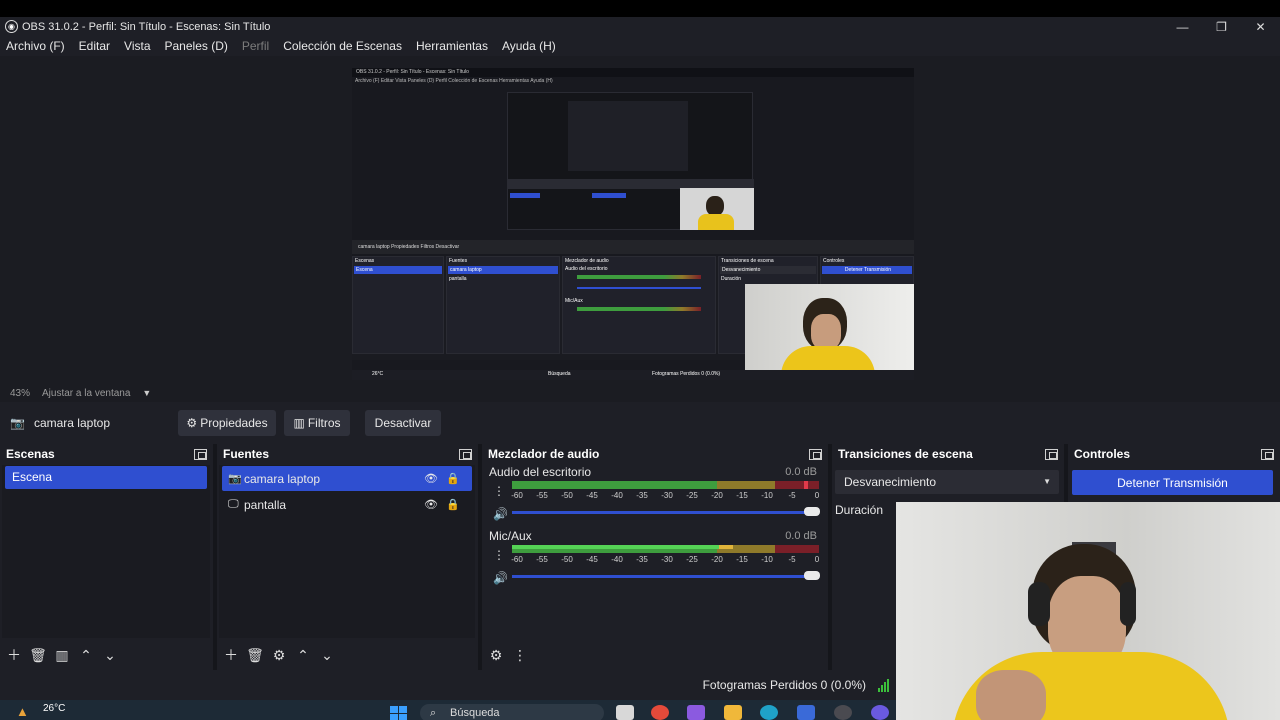  What do you see at coordinates (512, 712) in the screenshot?
I see `taskbar-search: ⌕ Búsqueda` at bounding box center [512, 712].